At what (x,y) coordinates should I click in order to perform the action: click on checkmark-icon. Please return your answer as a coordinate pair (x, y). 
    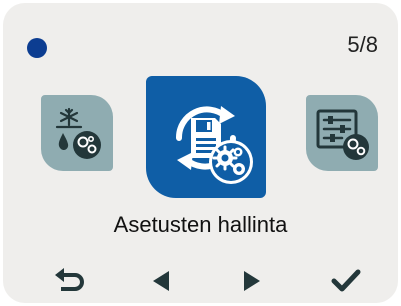
    Looking at the image, I should click on (346, 280).